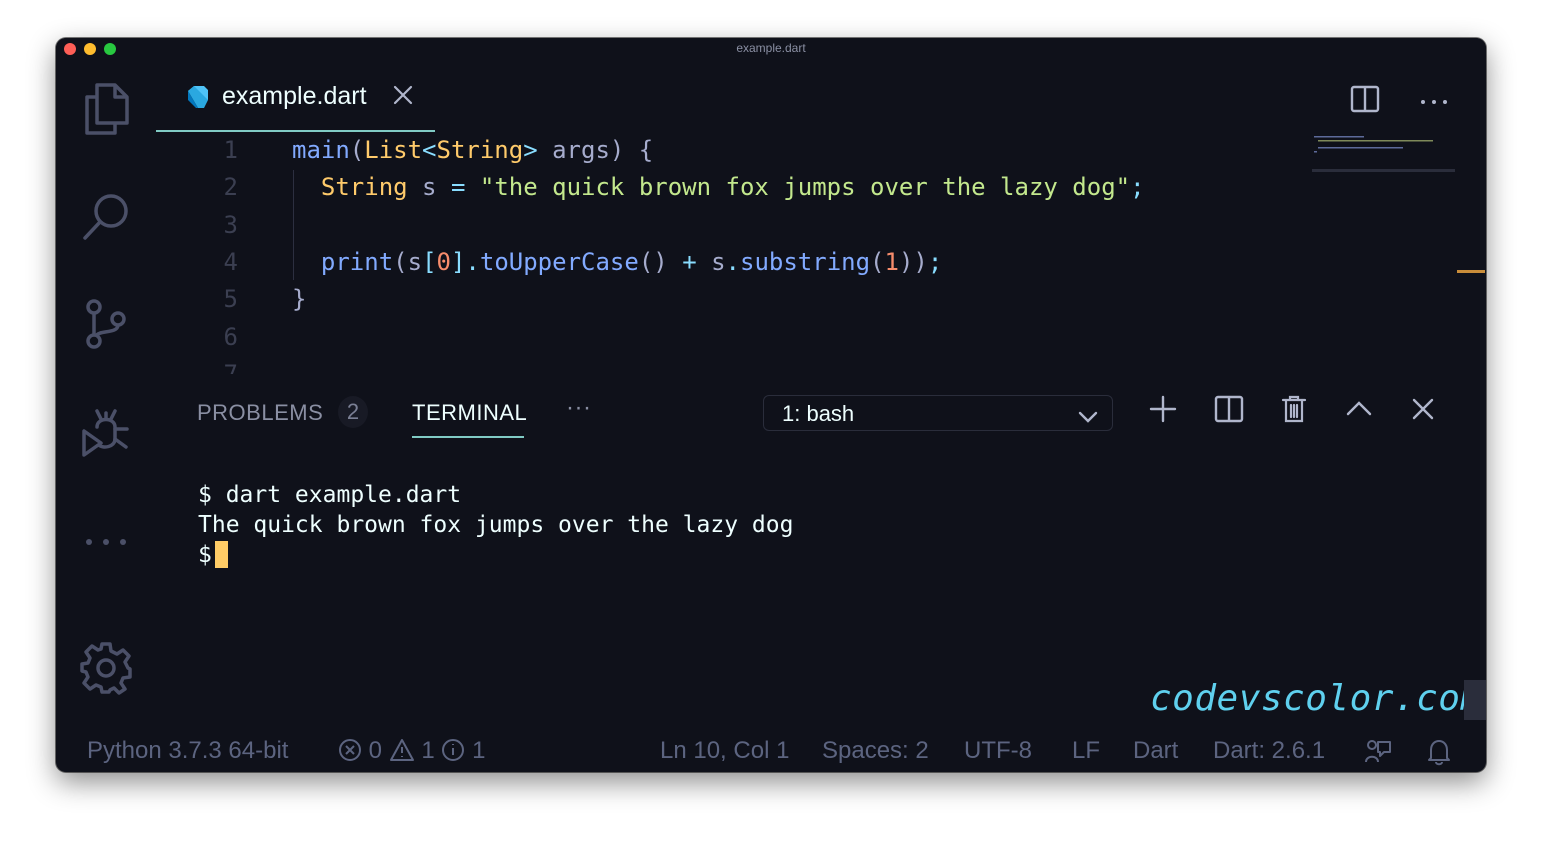  Describe the element at coordinates (732, 261) in the screenshot. I see `code-token: .` at that location.